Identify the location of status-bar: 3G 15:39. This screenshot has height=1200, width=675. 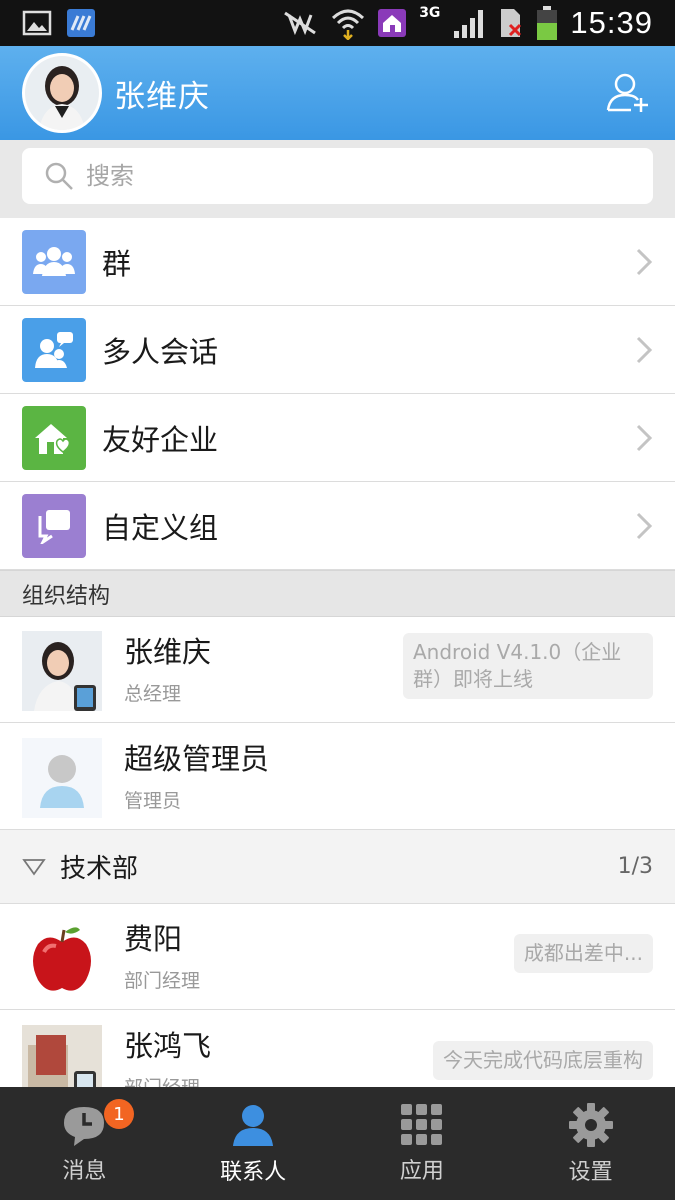
(337, 23).